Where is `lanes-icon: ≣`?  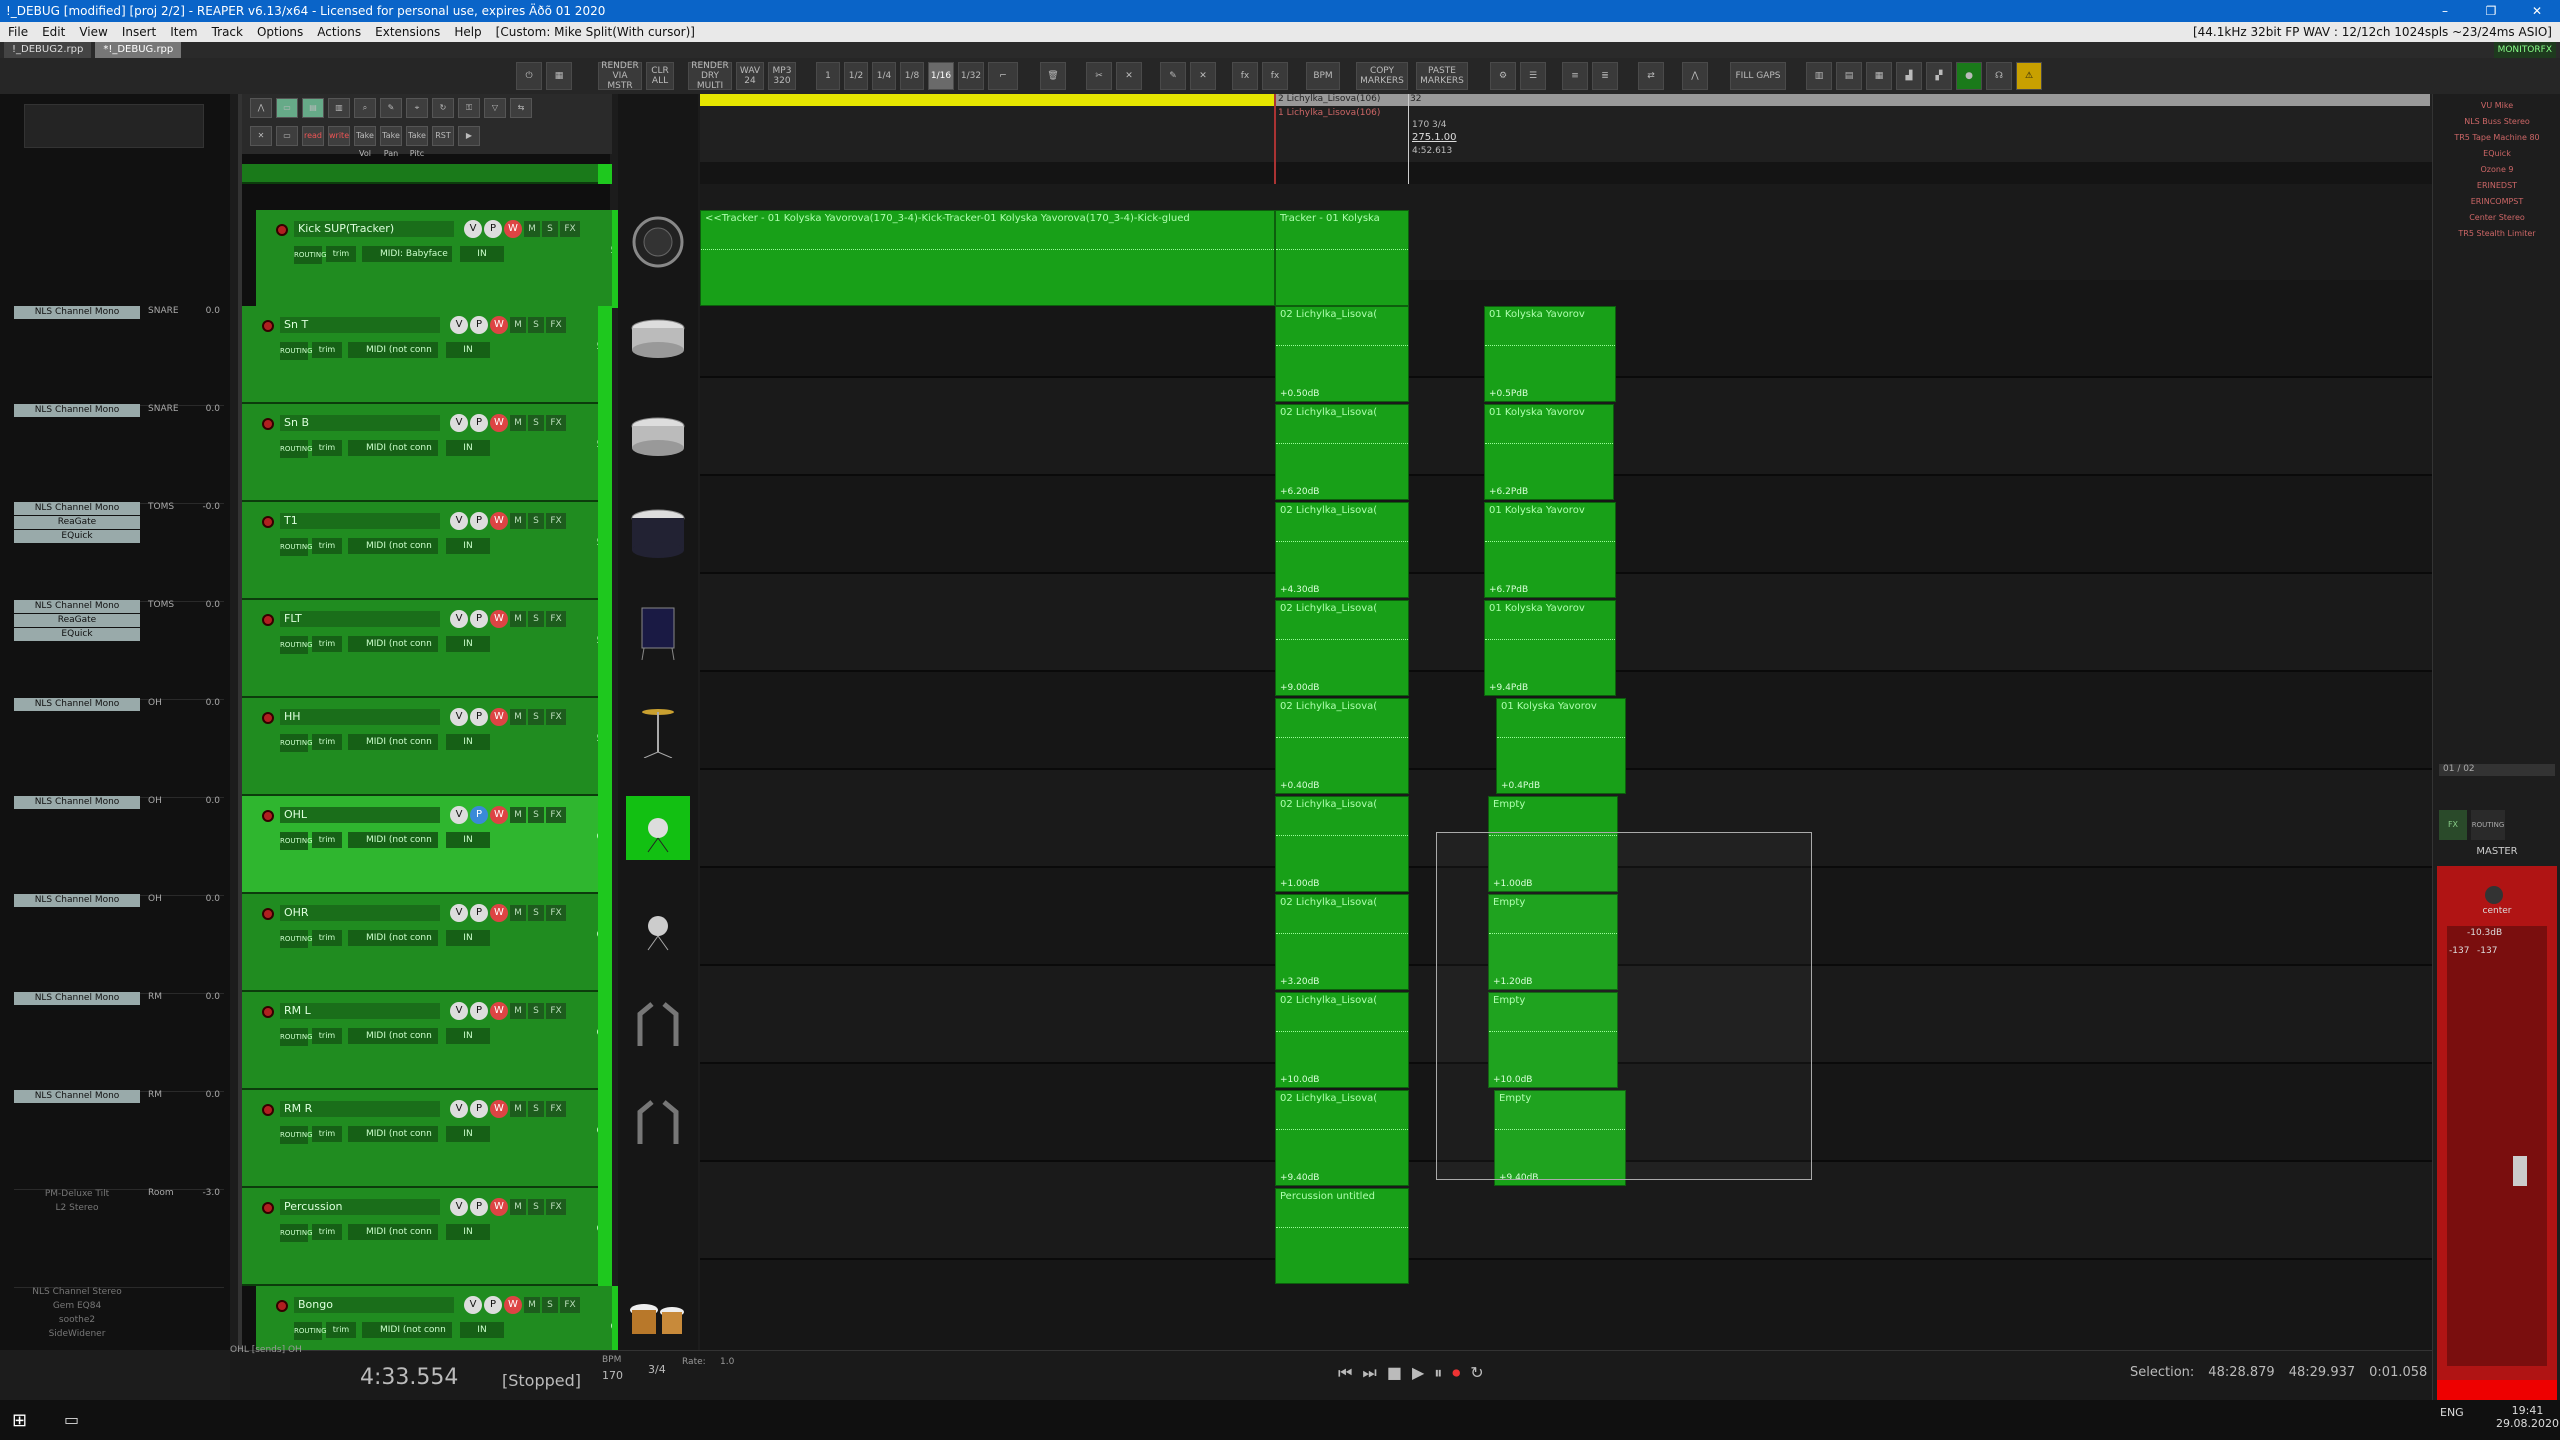
lanes-icon: ≣ is located at coordinates (1605, 76).